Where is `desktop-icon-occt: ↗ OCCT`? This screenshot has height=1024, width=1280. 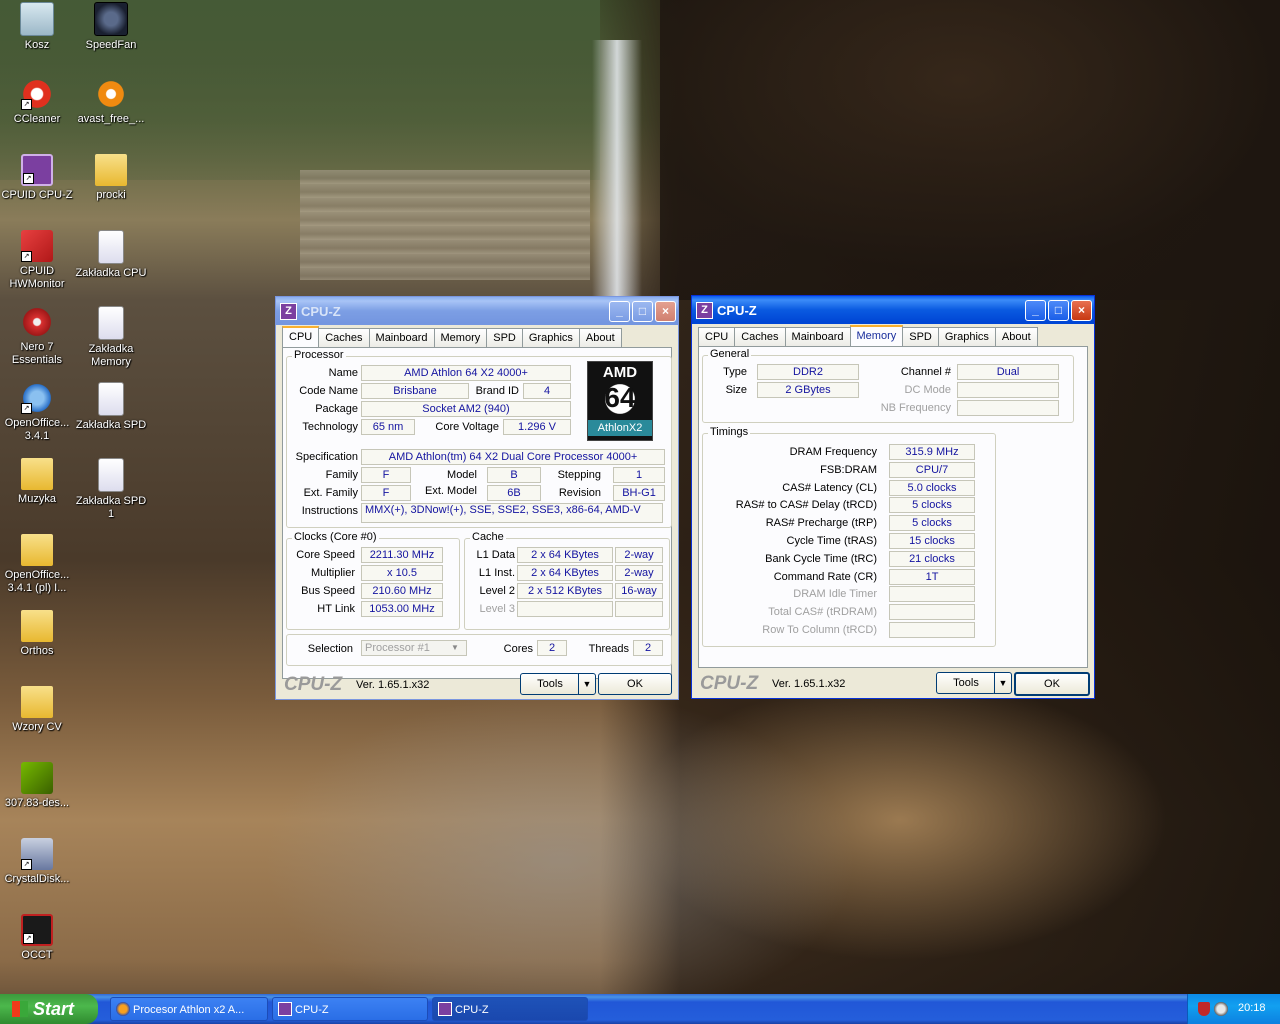
desktop-icon-occt: ↗ OCCT is located at coordinates (37, 938).